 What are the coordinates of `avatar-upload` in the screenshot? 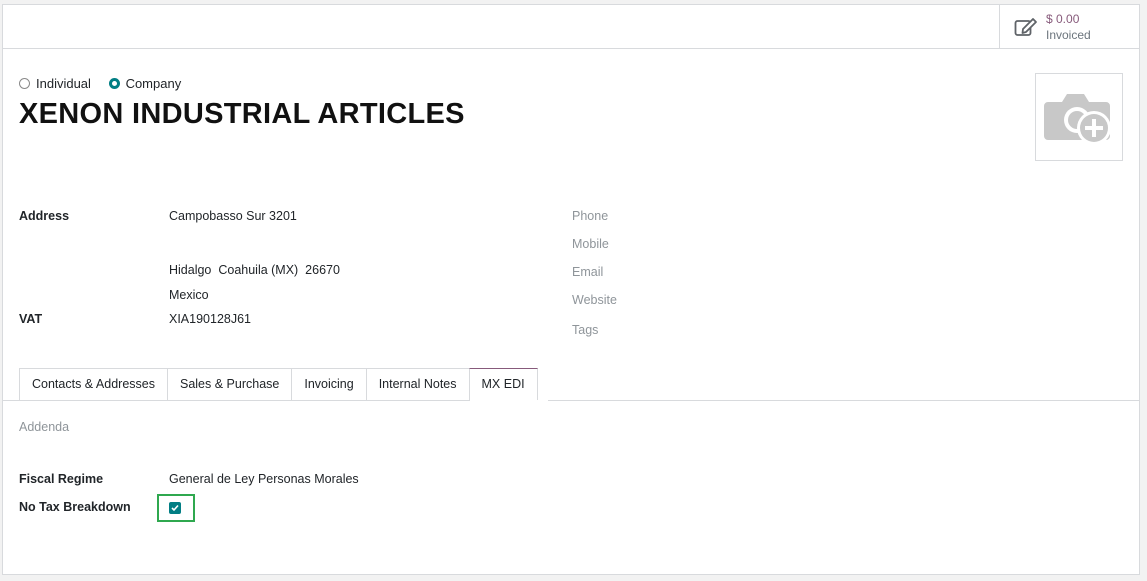 It's located at (1079, 117).